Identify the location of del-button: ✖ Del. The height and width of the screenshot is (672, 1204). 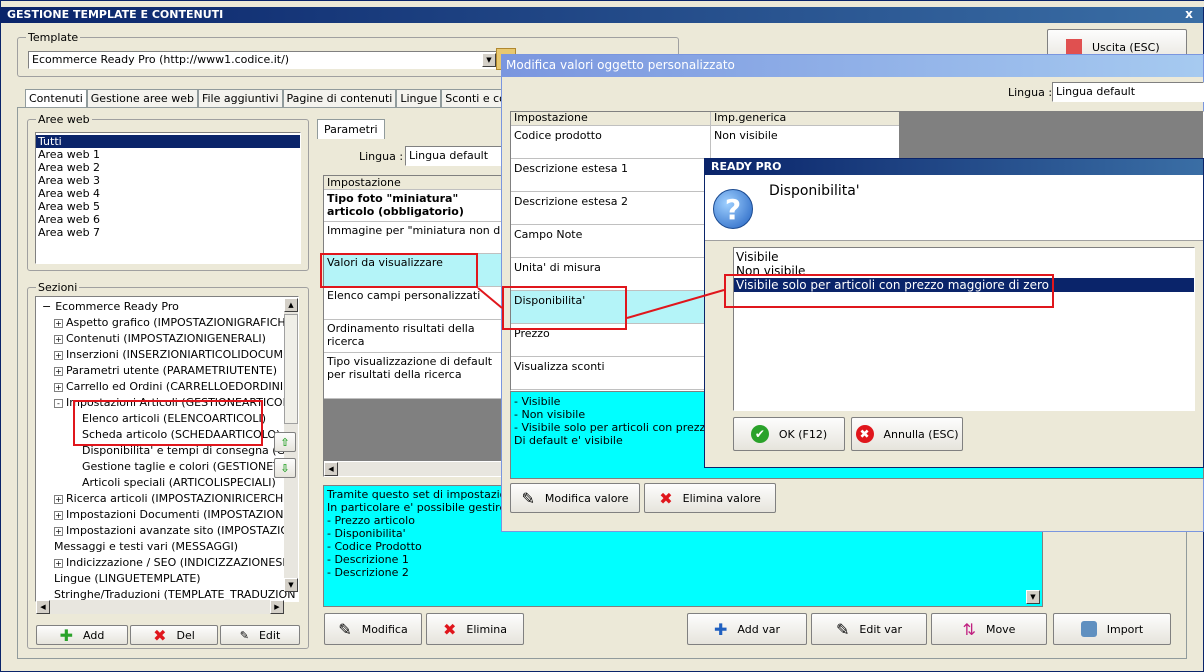
(174, 635).